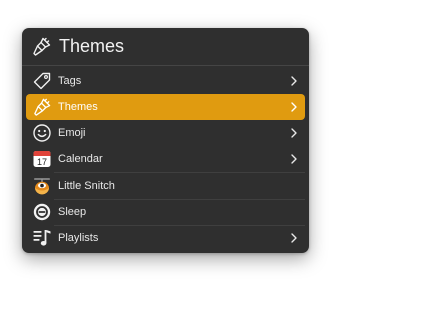 The image size is (428, 320). I want to click on menu-item-playlists: Playlists, so click(165, 238).